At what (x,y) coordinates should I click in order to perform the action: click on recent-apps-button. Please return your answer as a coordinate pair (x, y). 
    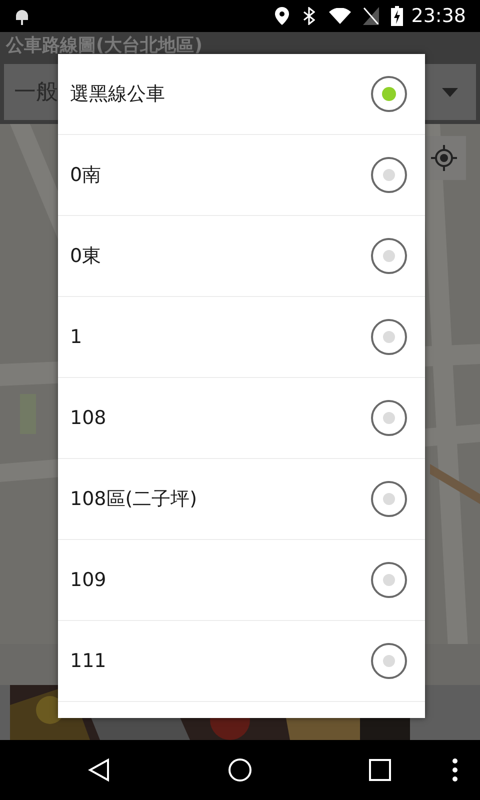
    Looking at the image, I should click on (380, 770).